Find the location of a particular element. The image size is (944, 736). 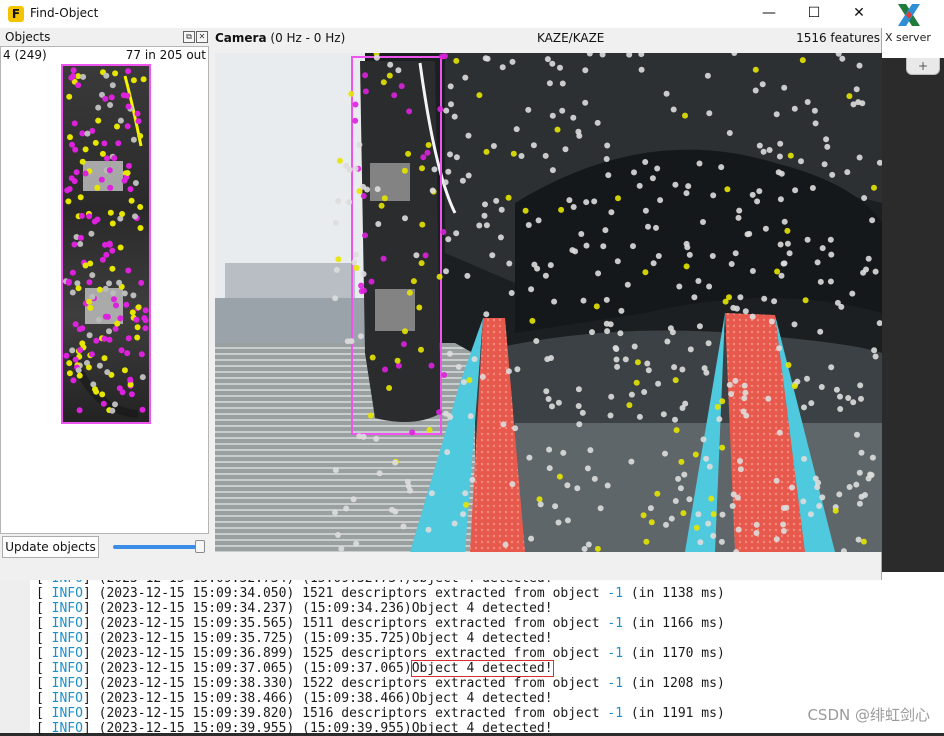

objects-list: 4 (249) 77 in 205 out is located at coordinates (104, 290).